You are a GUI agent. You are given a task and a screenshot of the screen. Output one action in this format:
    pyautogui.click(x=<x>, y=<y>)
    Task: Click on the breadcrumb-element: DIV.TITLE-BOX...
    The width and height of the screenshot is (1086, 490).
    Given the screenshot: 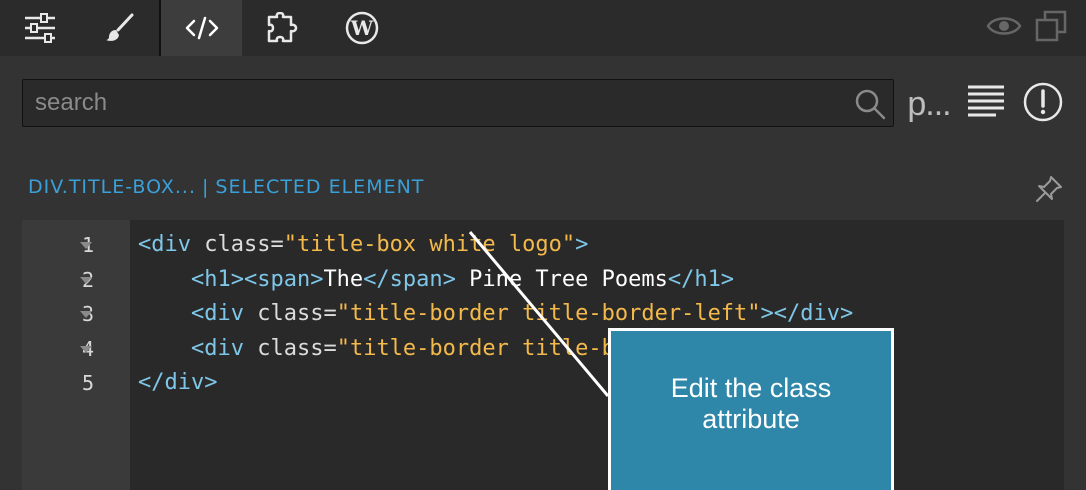 What is the action you would take?
    pyautogui.click(x=112, y=187)
    